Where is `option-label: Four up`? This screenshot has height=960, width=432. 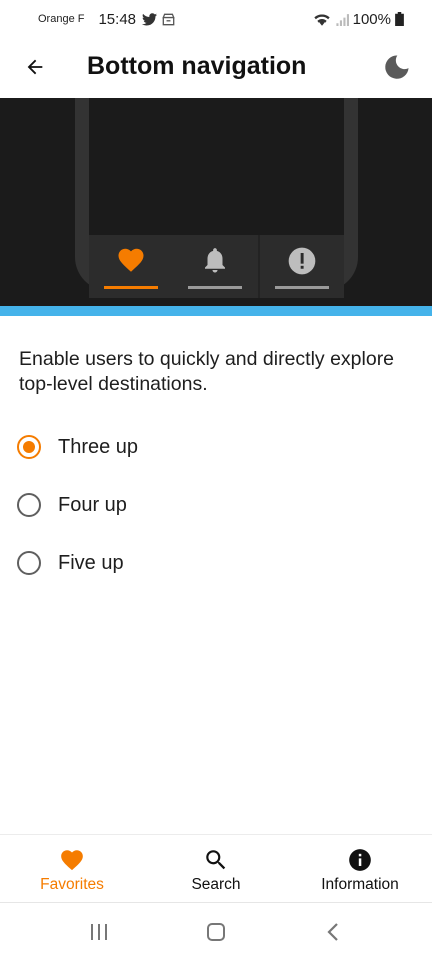 option-label: Four up is located at coordinates (92, 504).